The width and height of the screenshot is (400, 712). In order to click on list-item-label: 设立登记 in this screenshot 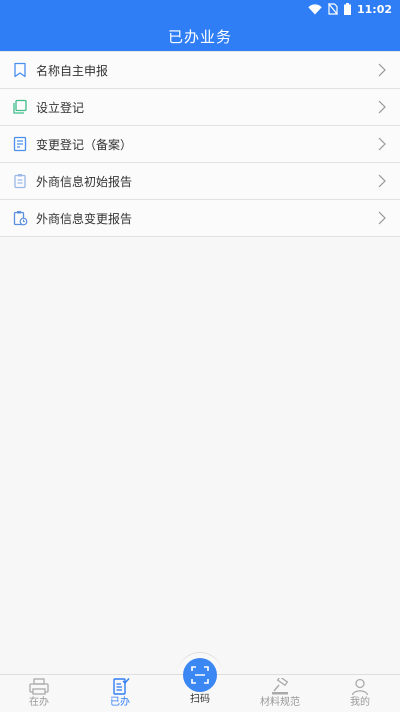, I will do `click(60, 107)`.